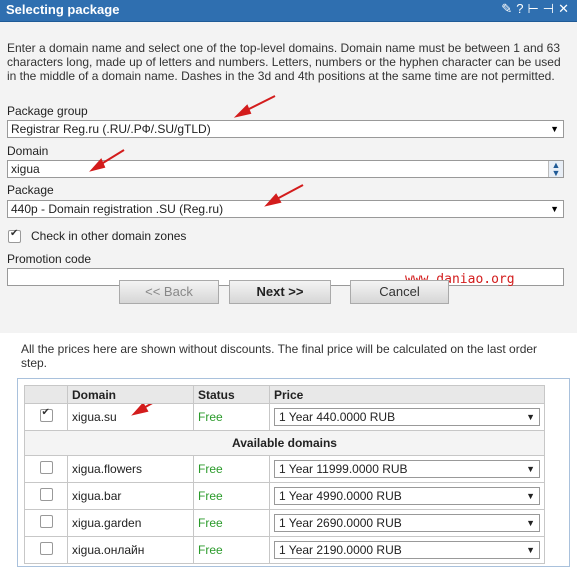 Image resolution: width=577 pixels, height=567 pixels. Describe the element at coordinates (130, 496) in the screenshot. I see `domain-cell: xigua.bar` at that location.